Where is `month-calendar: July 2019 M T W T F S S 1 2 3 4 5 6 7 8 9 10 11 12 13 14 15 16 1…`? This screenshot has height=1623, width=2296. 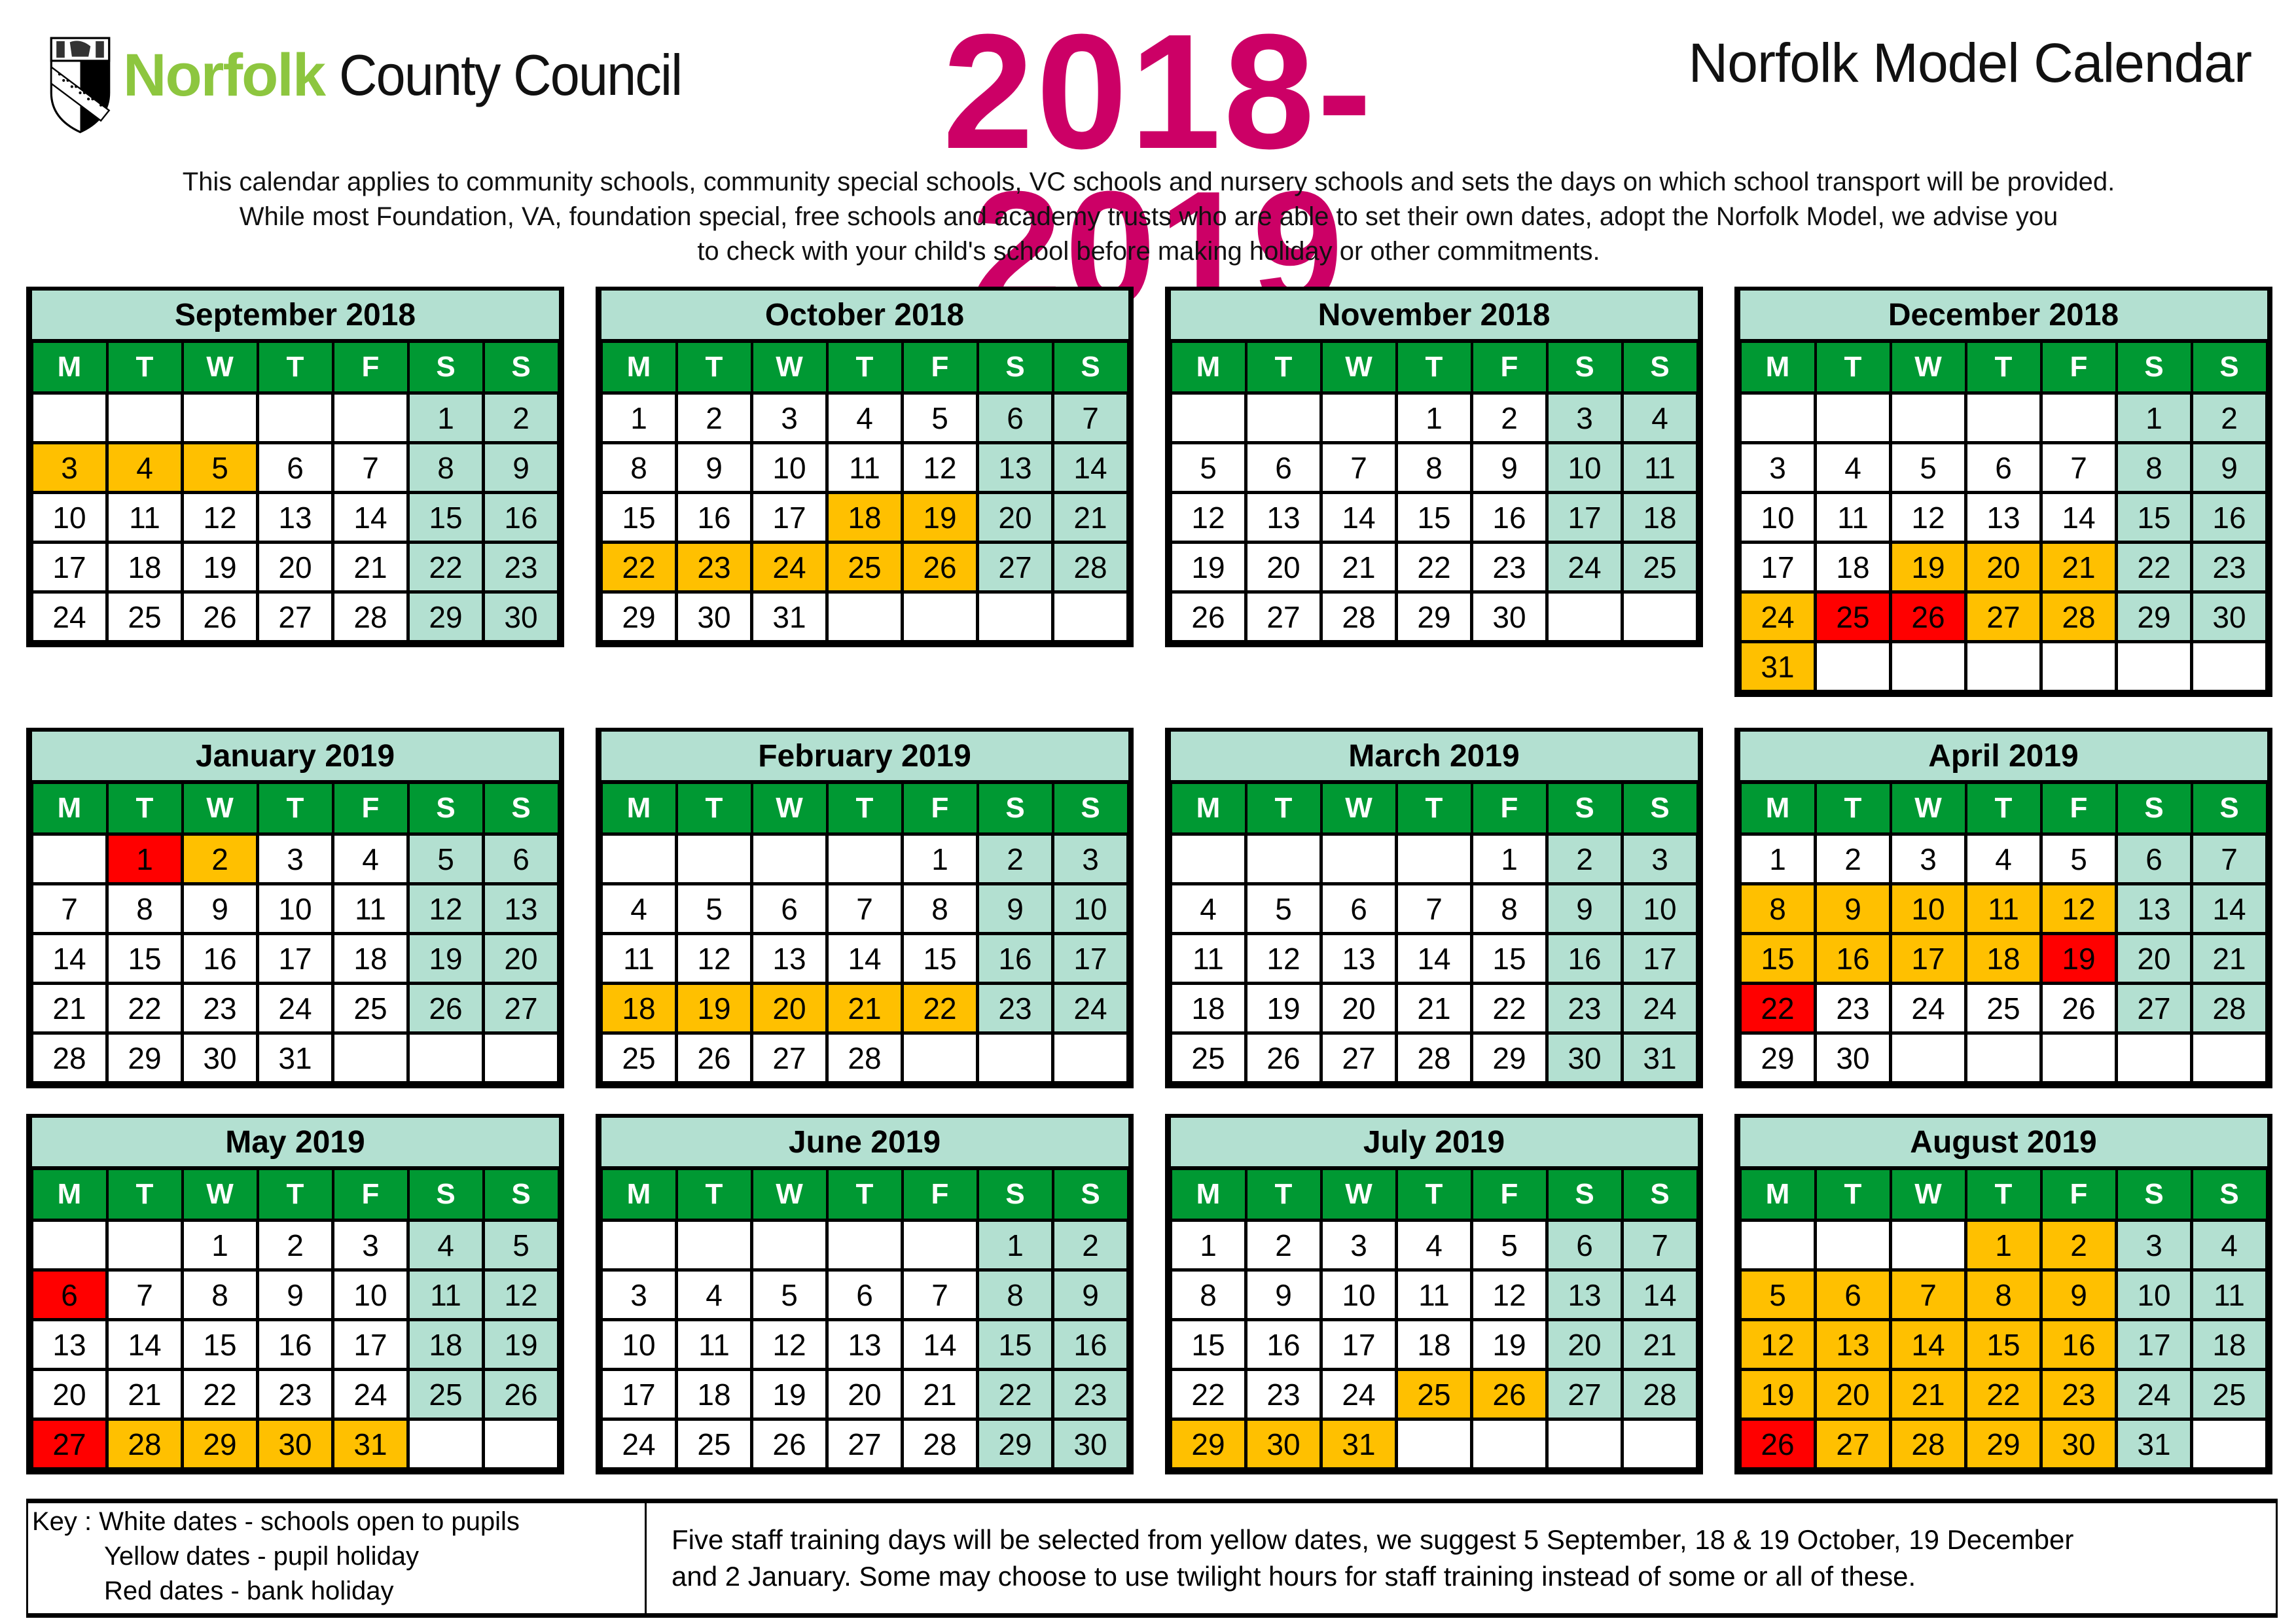
month-calendar: July 2019 M T W T F S S 1 2 3 4 5 6 7 8 9 10 11 12 13 14 15 16 1… is located at coordinates (1434, 1294).